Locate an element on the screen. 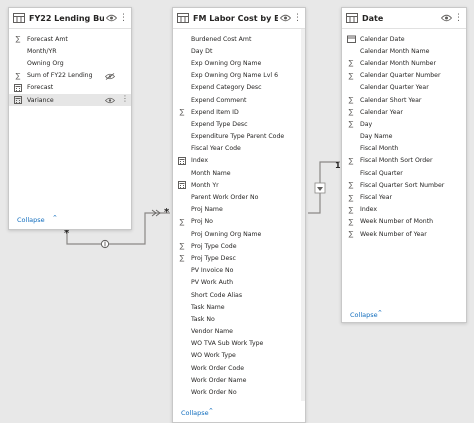  field-row: ∑ Sum of FY22 Lending is located at coordinates (70, 76).